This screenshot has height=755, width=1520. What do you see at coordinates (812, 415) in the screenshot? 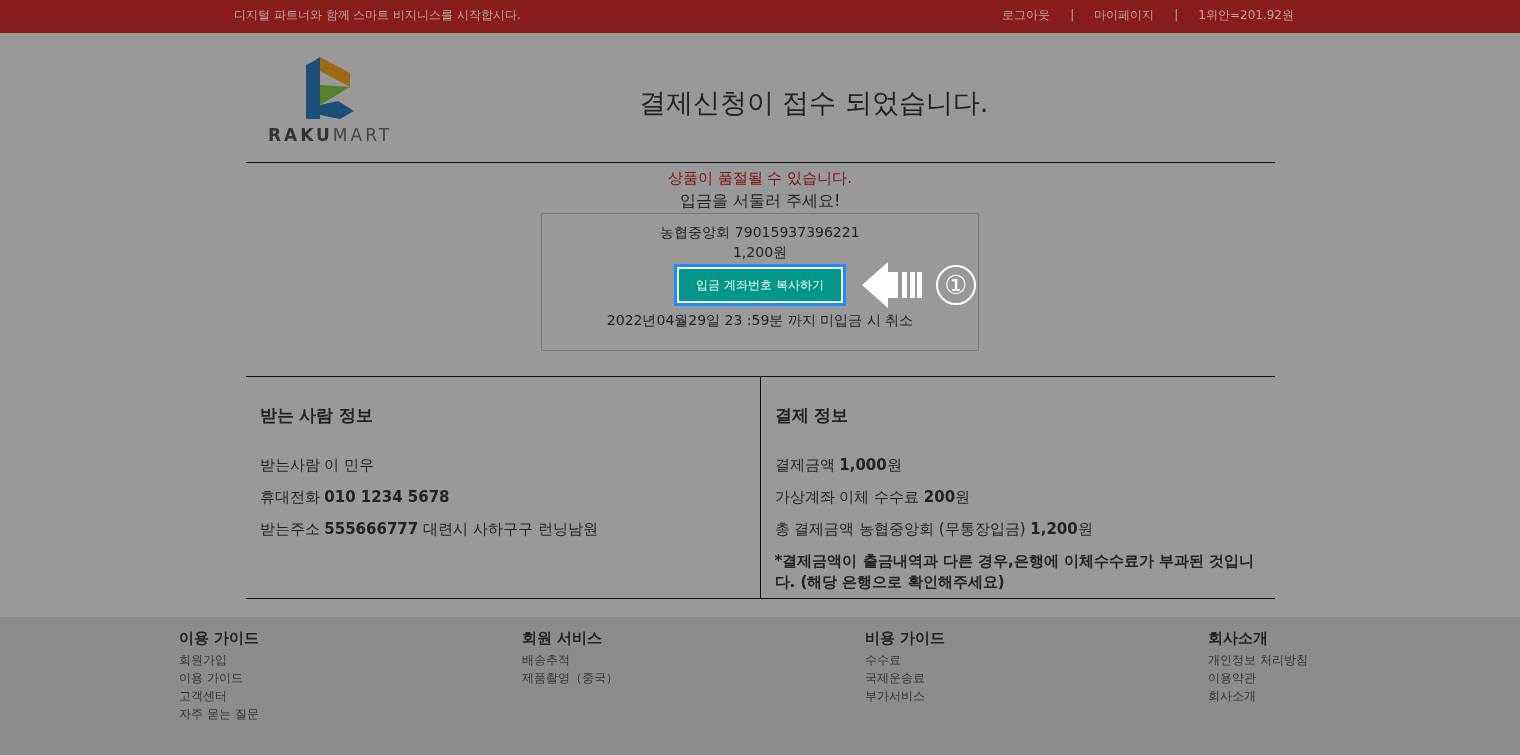
I see `section-title: 결제 정보` at bounding box center [812, 415].